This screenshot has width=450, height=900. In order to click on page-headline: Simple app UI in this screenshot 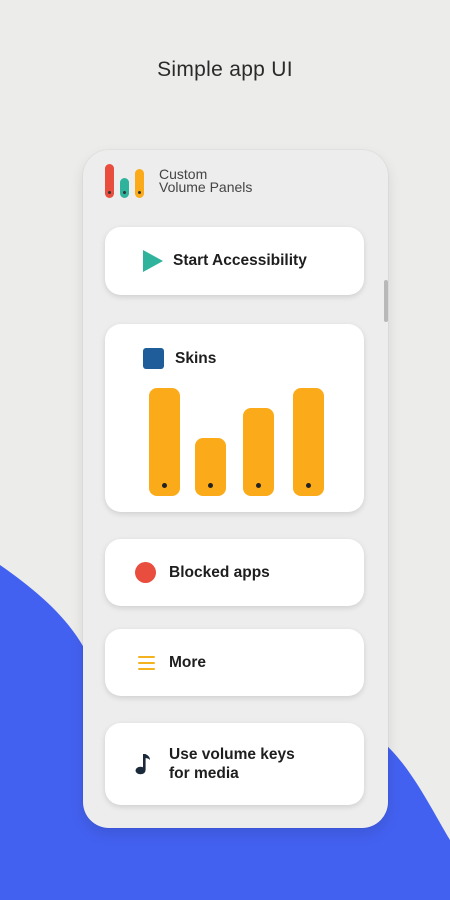, I will do `click(225, 69)`.